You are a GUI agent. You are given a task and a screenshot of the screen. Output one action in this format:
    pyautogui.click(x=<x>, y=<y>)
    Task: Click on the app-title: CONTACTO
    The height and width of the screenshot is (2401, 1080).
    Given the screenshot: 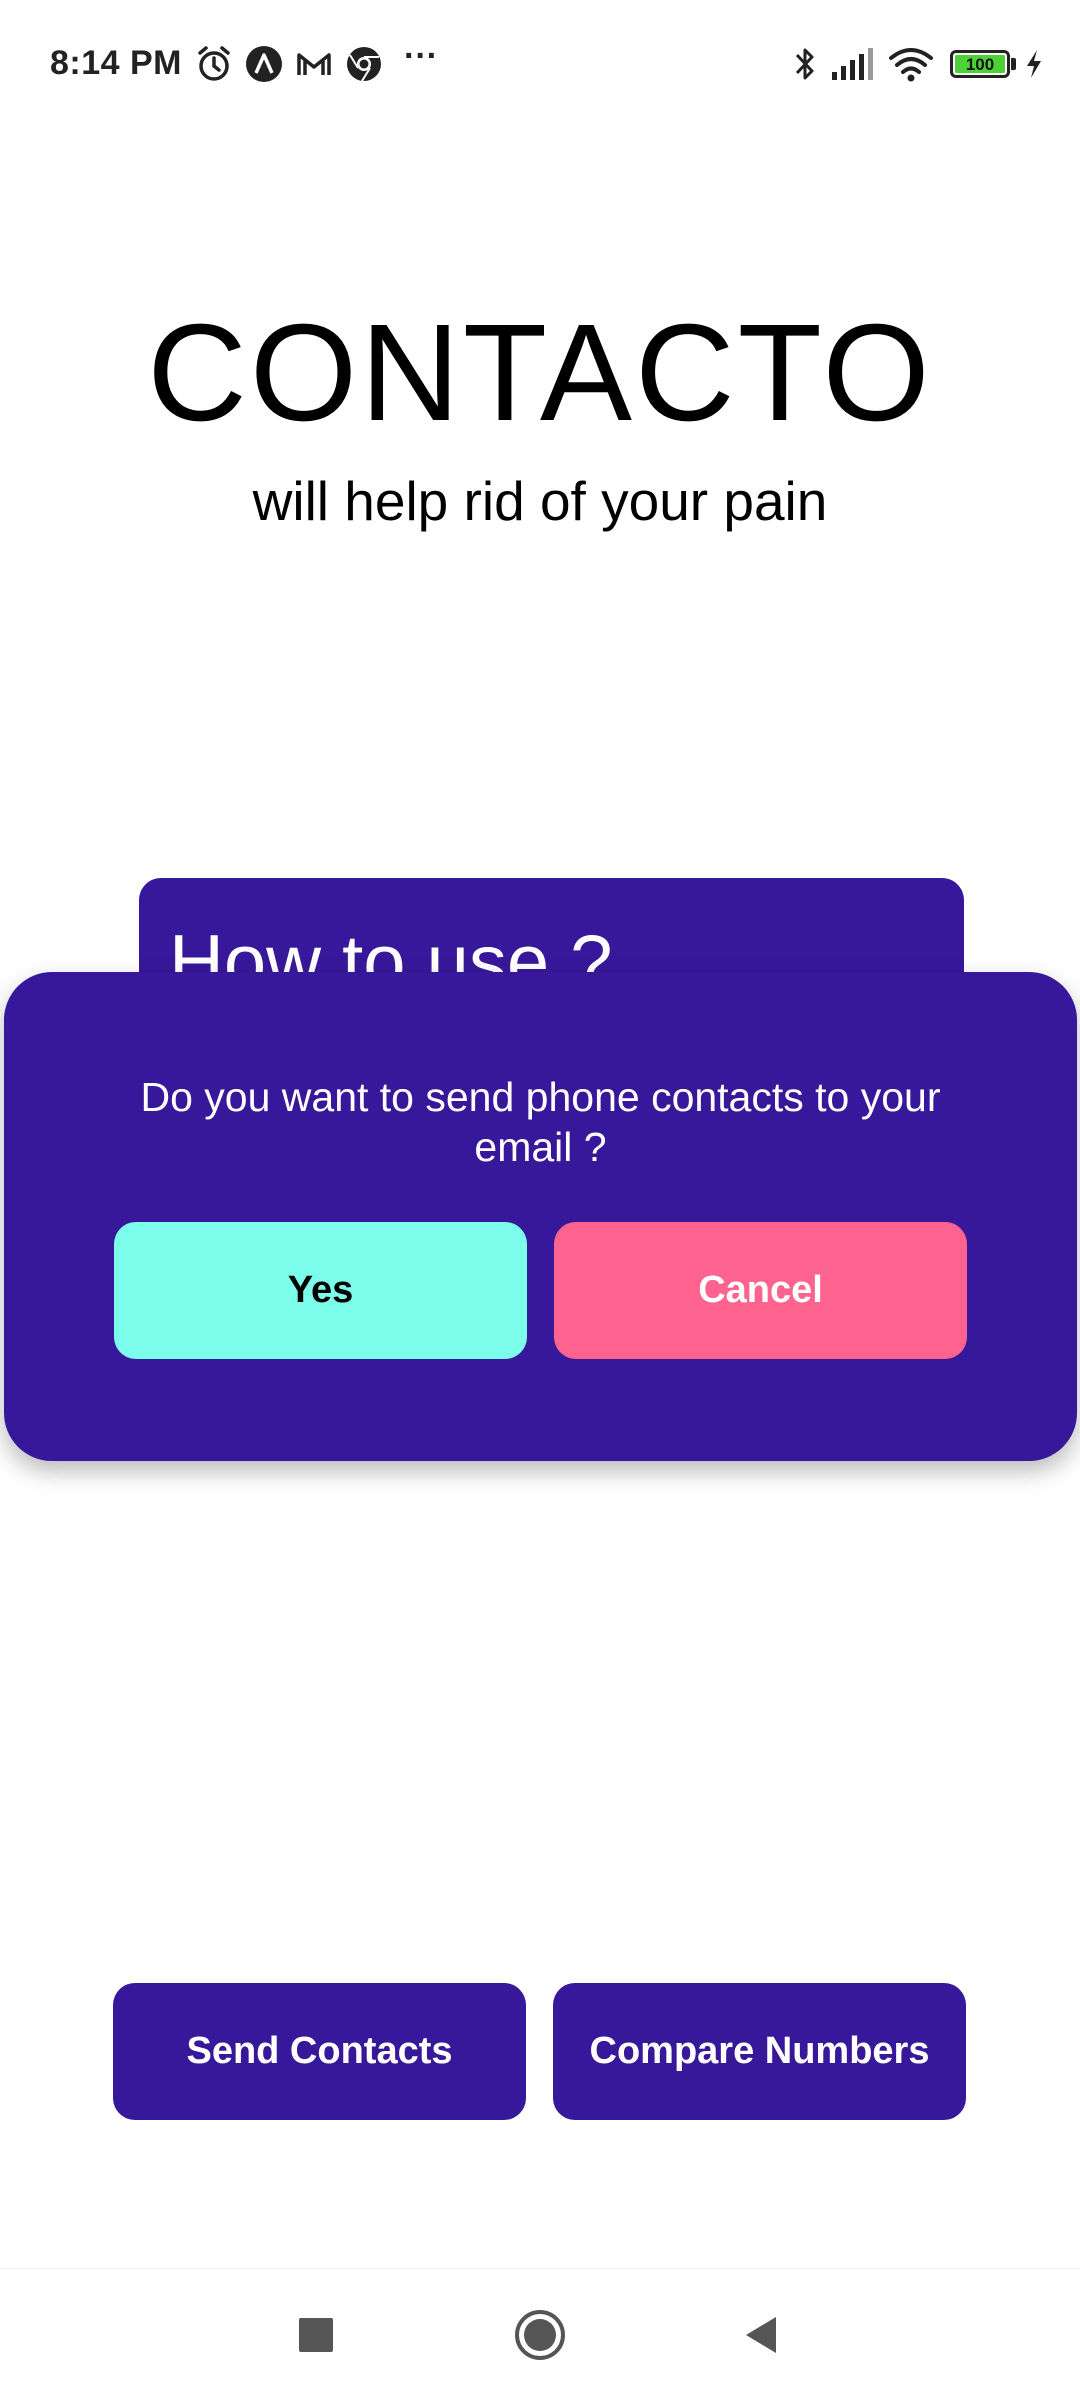 What is the action you would take?
    pyautogui.click(x=540, y=373)
    